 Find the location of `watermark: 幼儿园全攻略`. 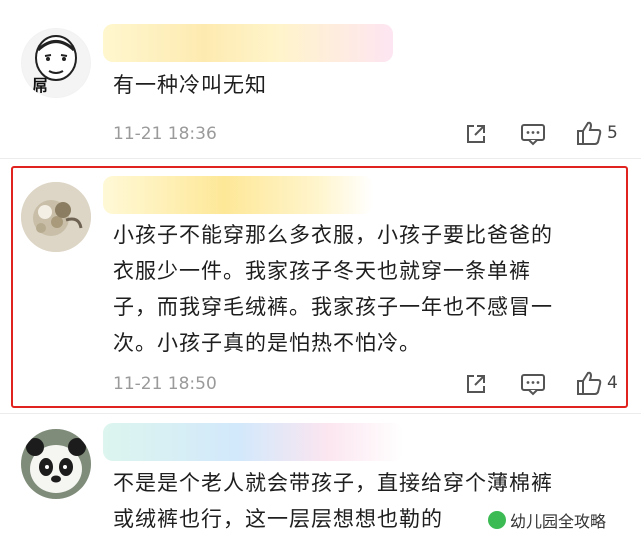

watermark: 幼儿园全攻略 is located at coordinates (547, 520).